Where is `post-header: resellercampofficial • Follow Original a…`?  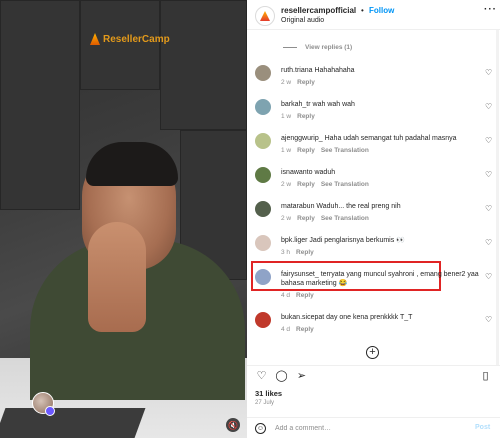
post-header: resellercampofficial • Follow Original a… is located at coordinates (373, 15).